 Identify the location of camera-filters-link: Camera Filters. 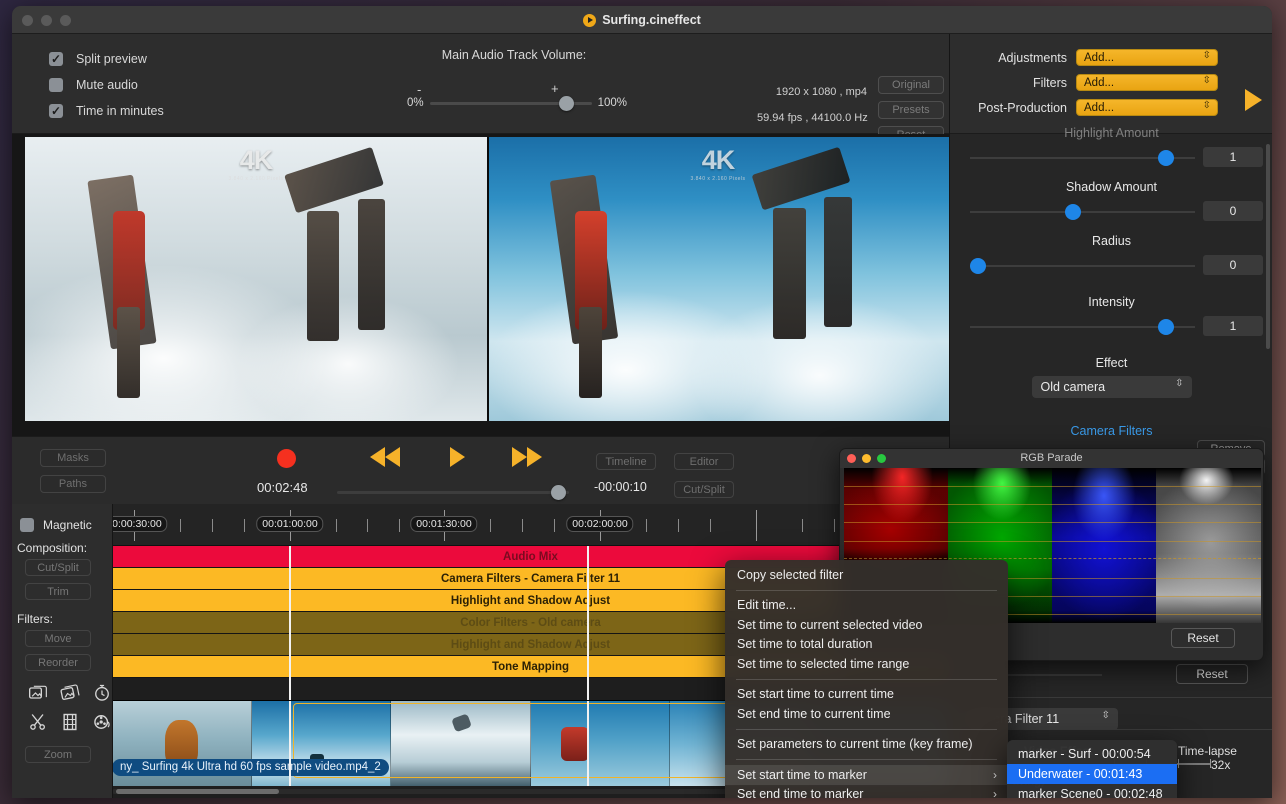
(1111, 431).